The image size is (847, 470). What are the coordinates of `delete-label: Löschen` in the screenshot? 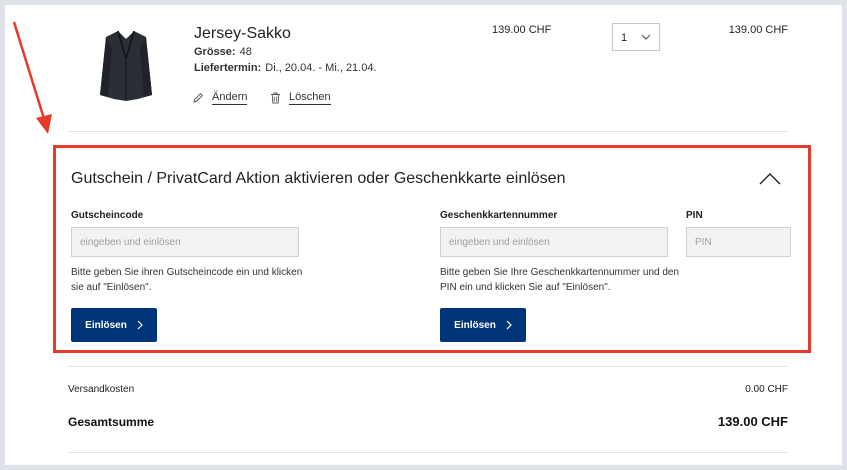 It's located at (310, 98).